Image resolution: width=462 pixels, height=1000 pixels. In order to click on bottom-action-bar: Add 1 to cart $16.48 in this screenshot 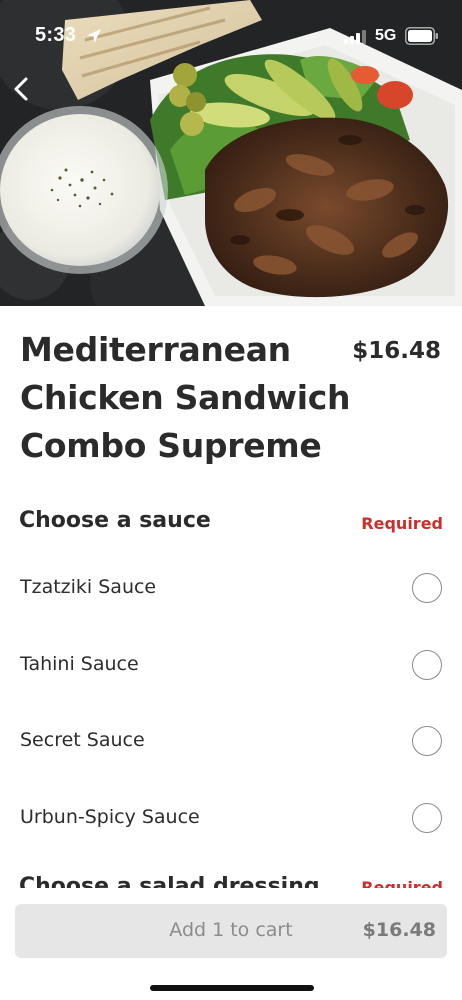, I will do `click(231, 944)`.